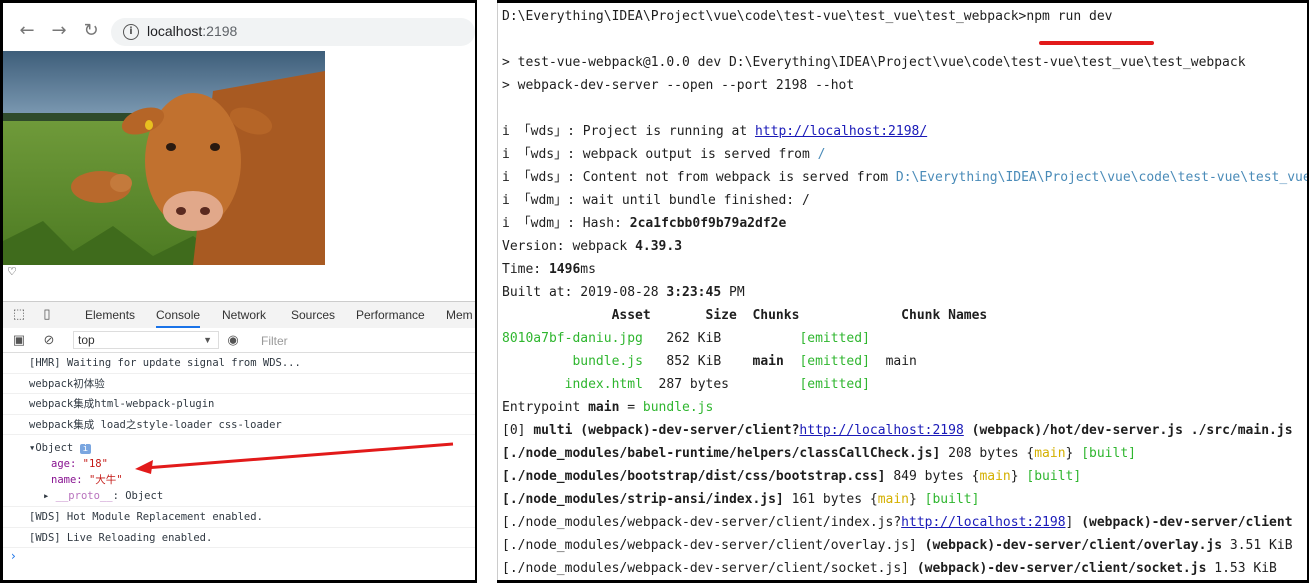 This screenshot has width=1309, height=583. Describe the element at coordinates (1096, 43) in the screenshot. I see `annotation-underline` at that location.